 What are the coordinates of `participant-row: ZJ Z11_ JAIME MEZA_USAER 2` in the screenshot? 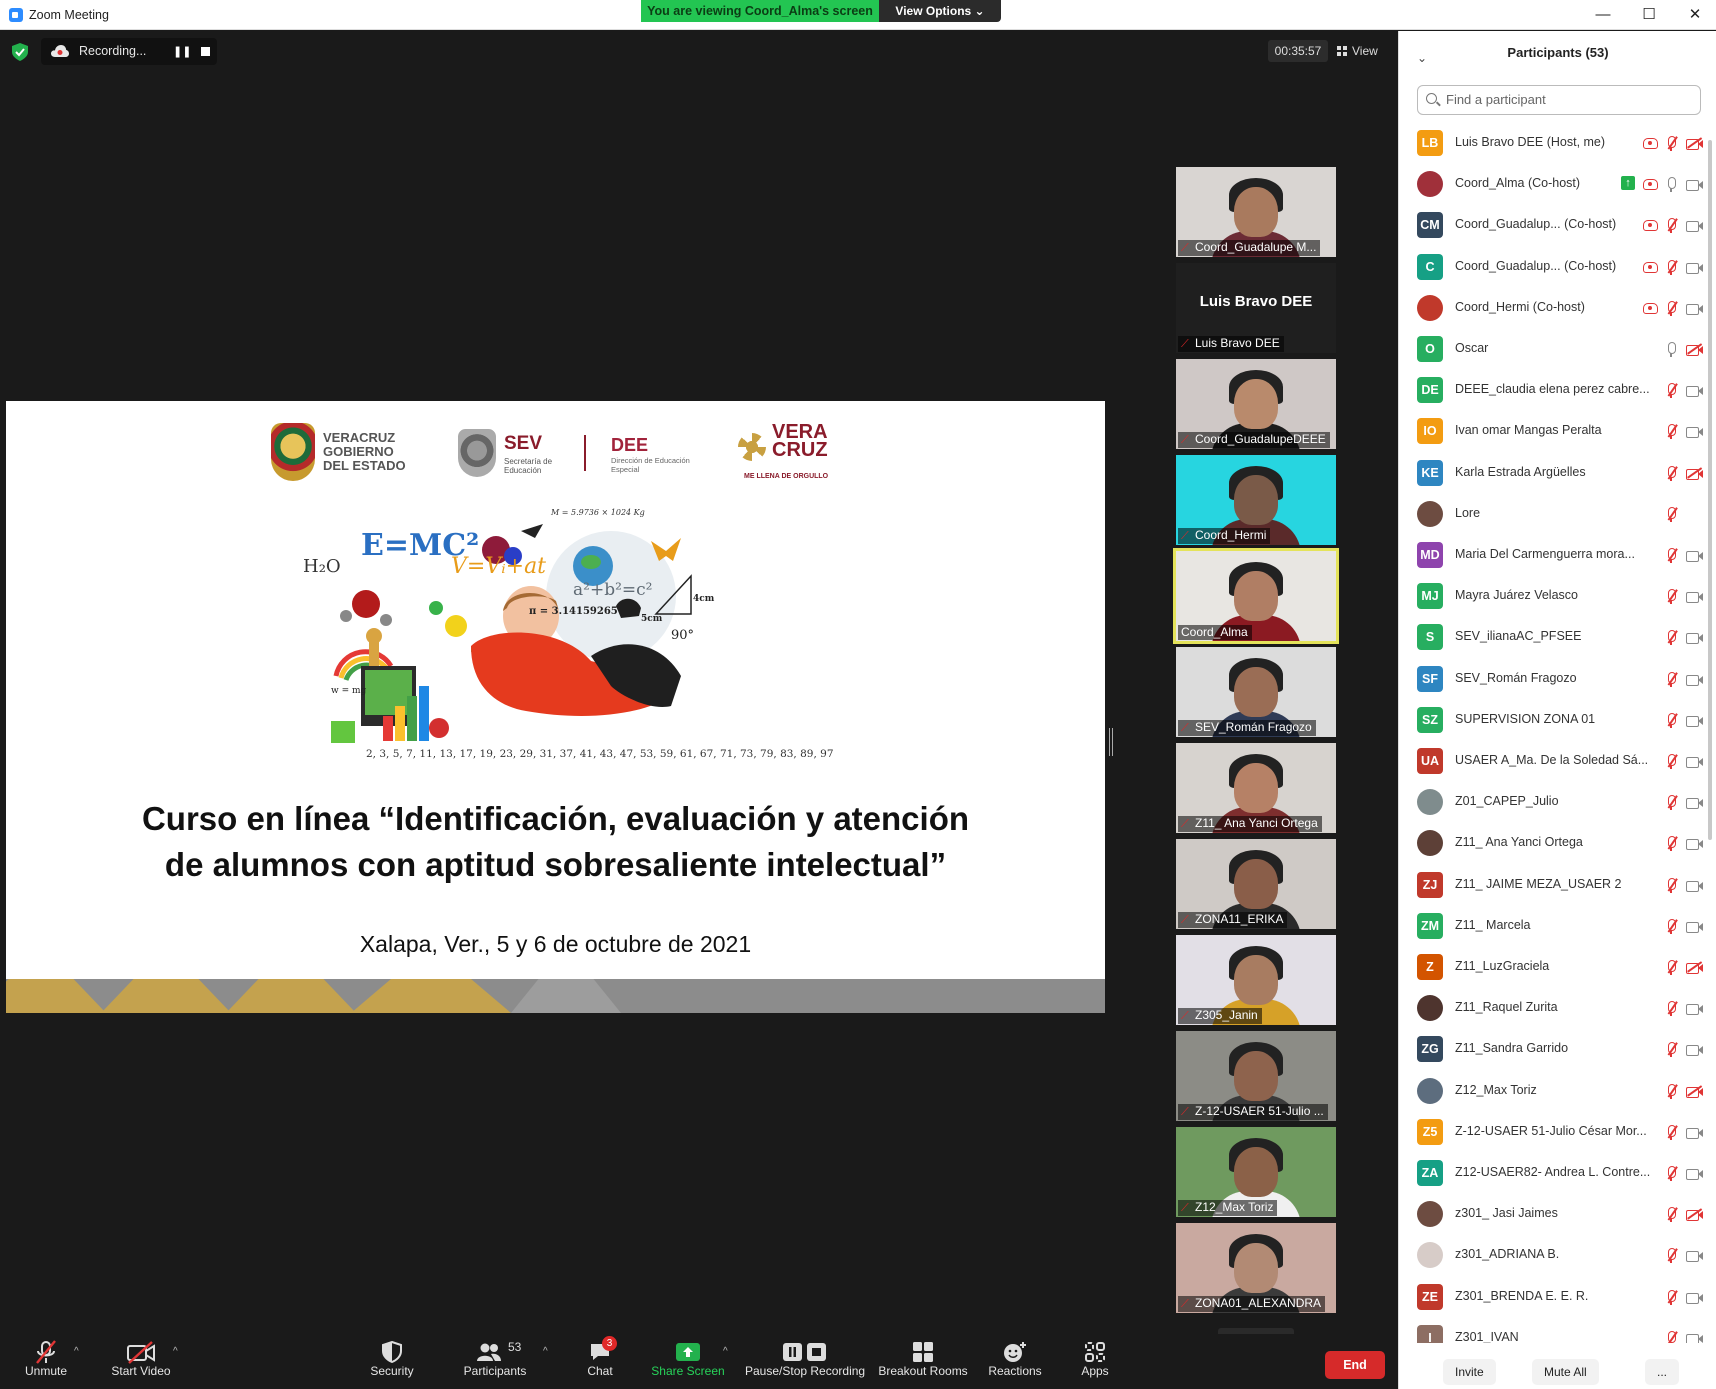 It's located at (1557, 885).